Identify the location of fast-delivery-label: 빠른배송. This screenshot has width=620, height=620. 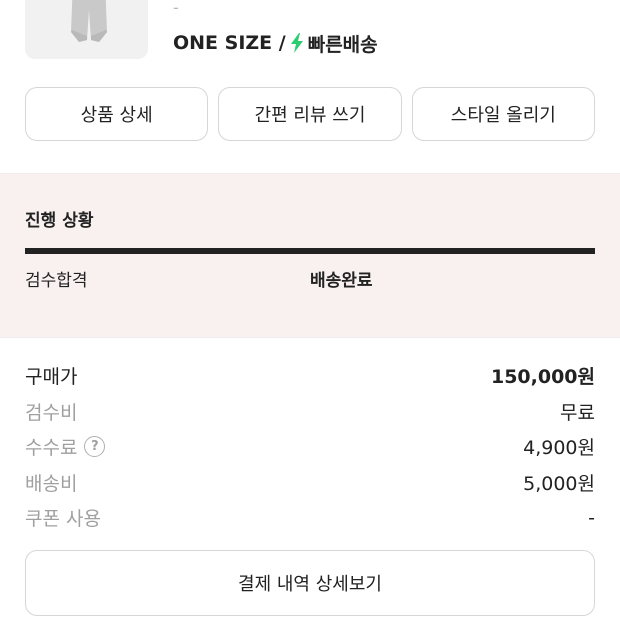
(342, 44).